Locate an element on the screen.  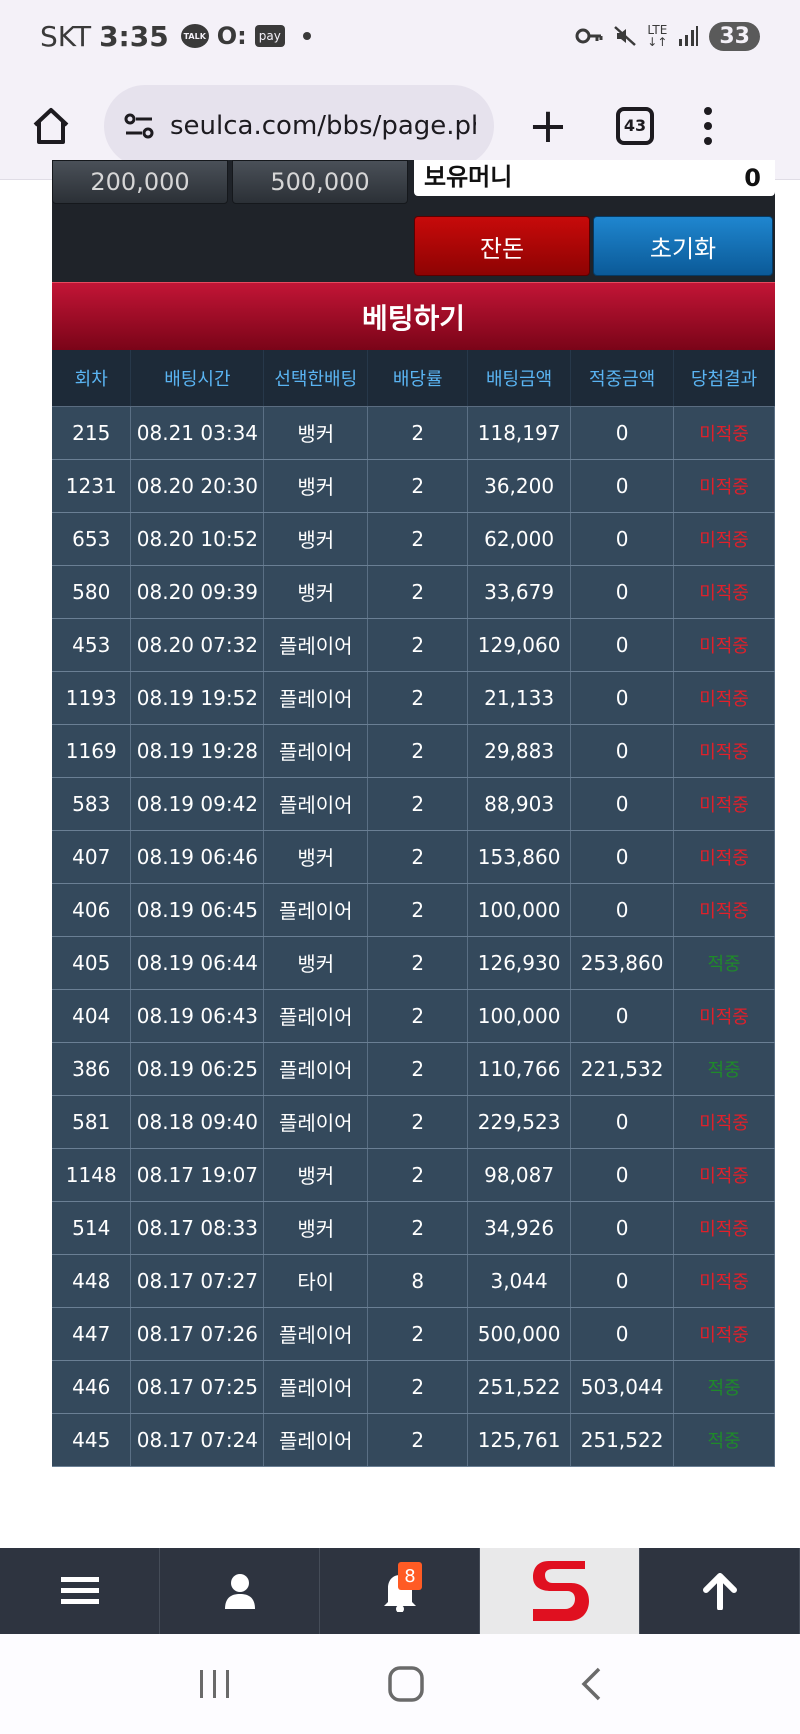
cell-win-amount: 253,860 is located at coordinates (622, 963).